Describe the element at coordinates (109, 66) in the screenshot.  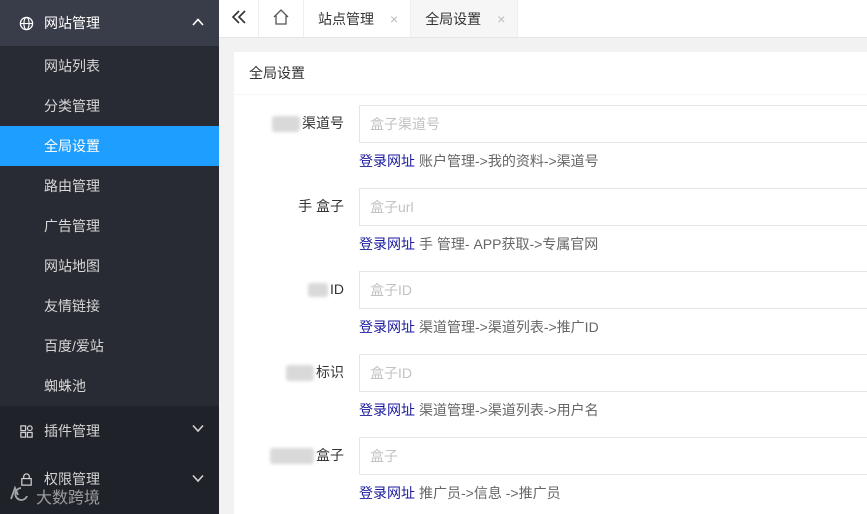
I see `sidebar-item-site-list: 网站列表` at that location.